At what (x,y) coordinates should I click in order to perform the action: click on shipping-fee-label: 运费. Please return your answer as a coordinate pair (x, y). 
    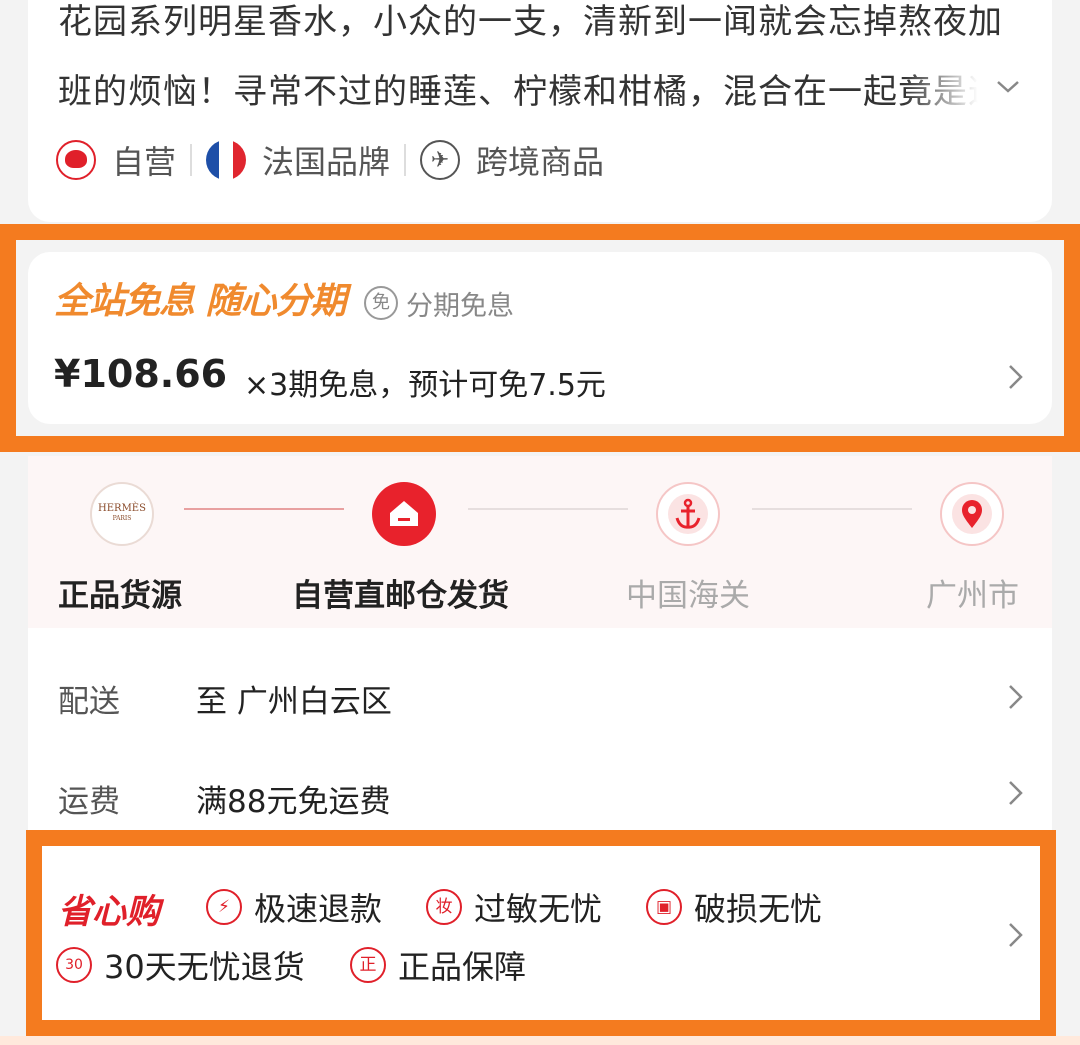
    Looking at the image, I should click on (89, 802).